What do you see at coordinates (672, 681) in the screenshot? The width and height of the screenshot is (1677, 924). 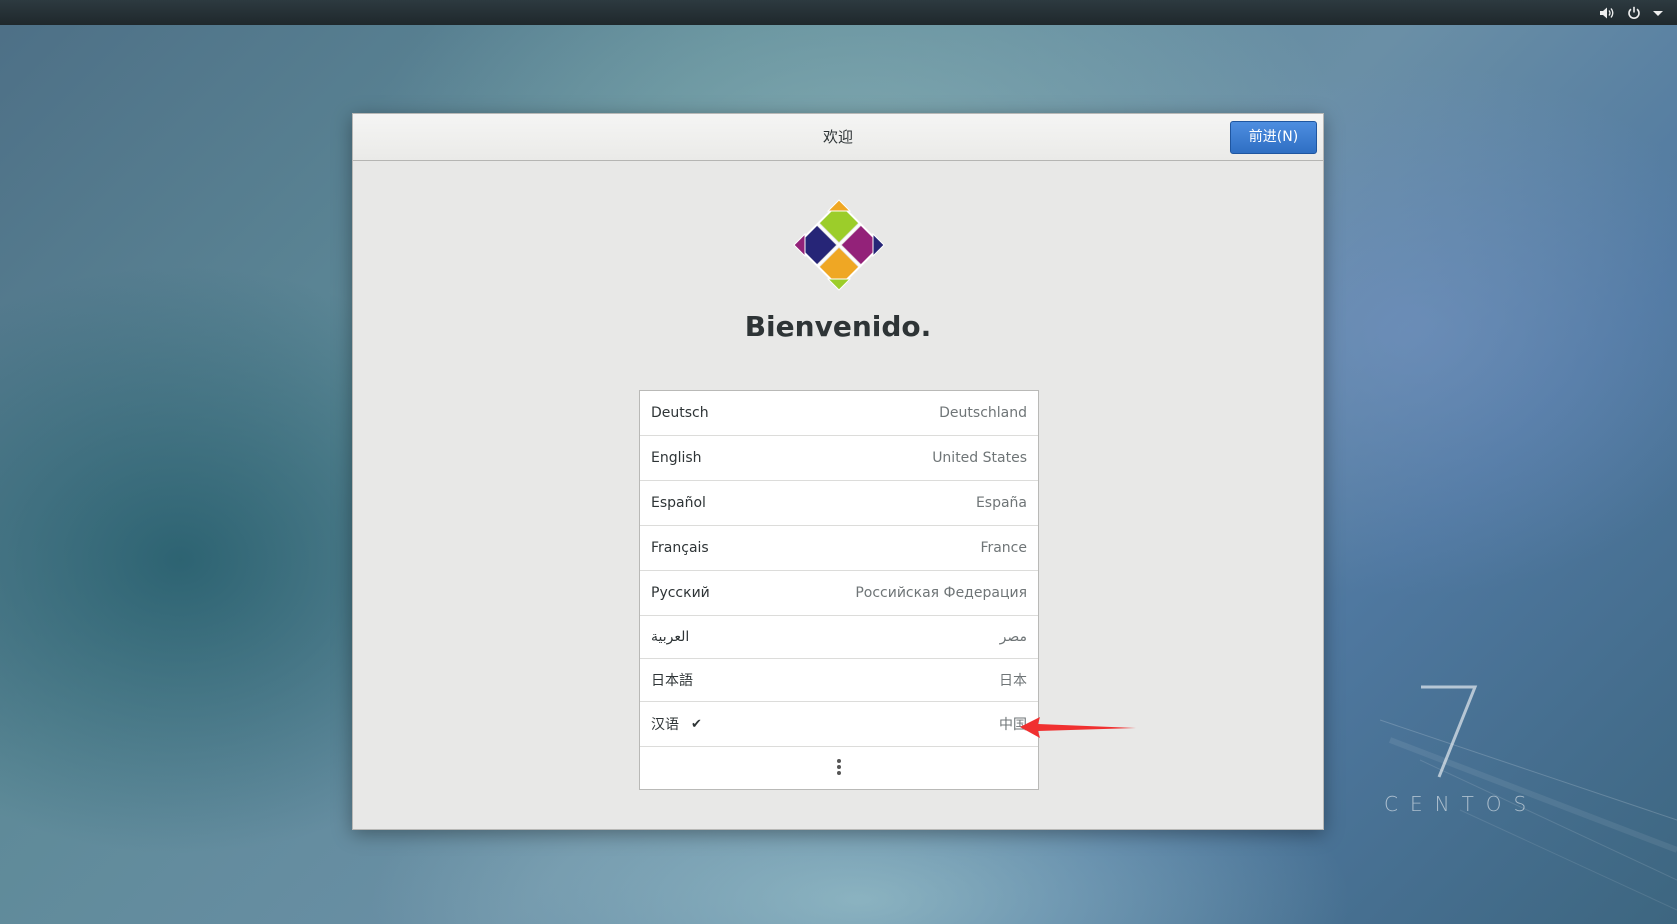 I see `language-name: 日本語` at bounding box center [672, 681].